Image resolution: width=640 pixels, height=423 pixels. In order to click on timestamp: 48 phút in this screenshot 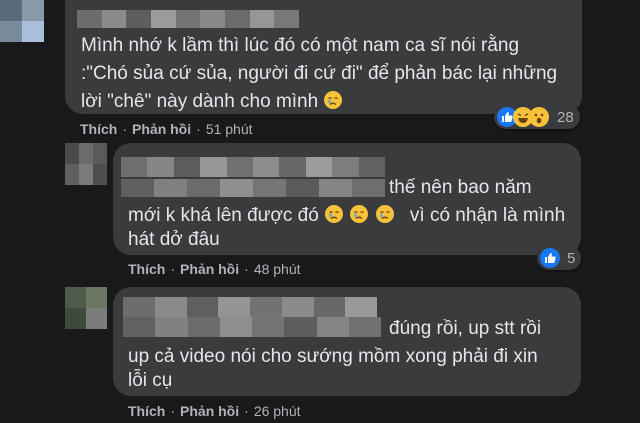, I will do `click(277, 269)`.